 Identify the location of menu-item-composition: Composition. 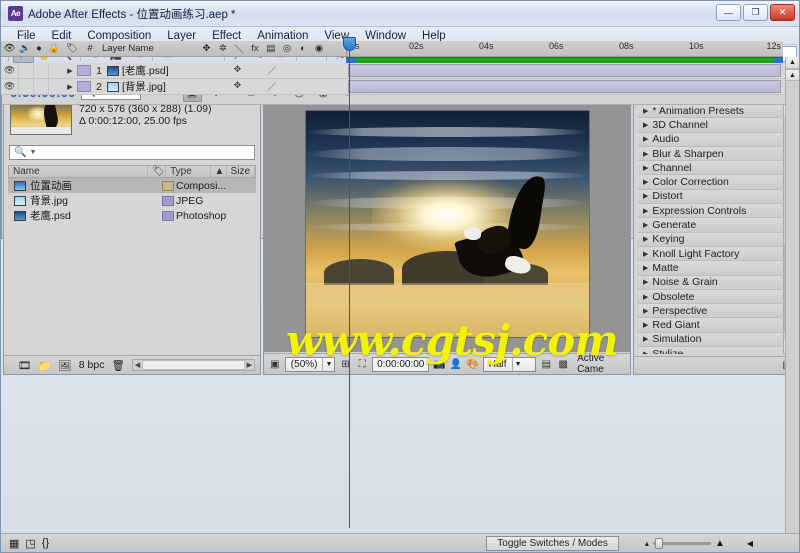
(119, 36).